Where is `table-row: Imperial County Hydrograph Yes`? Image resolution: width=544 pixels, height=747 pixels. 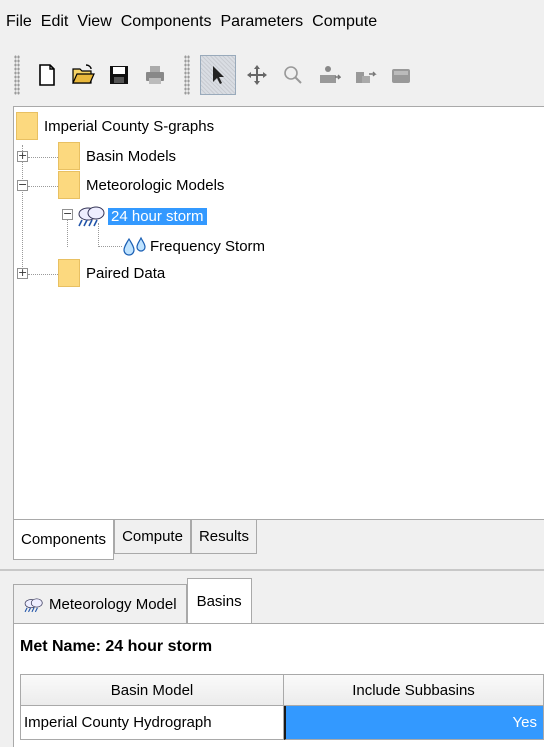 table-row: Imperial County Hydrograph Yes is located at coordinates (282, 723).